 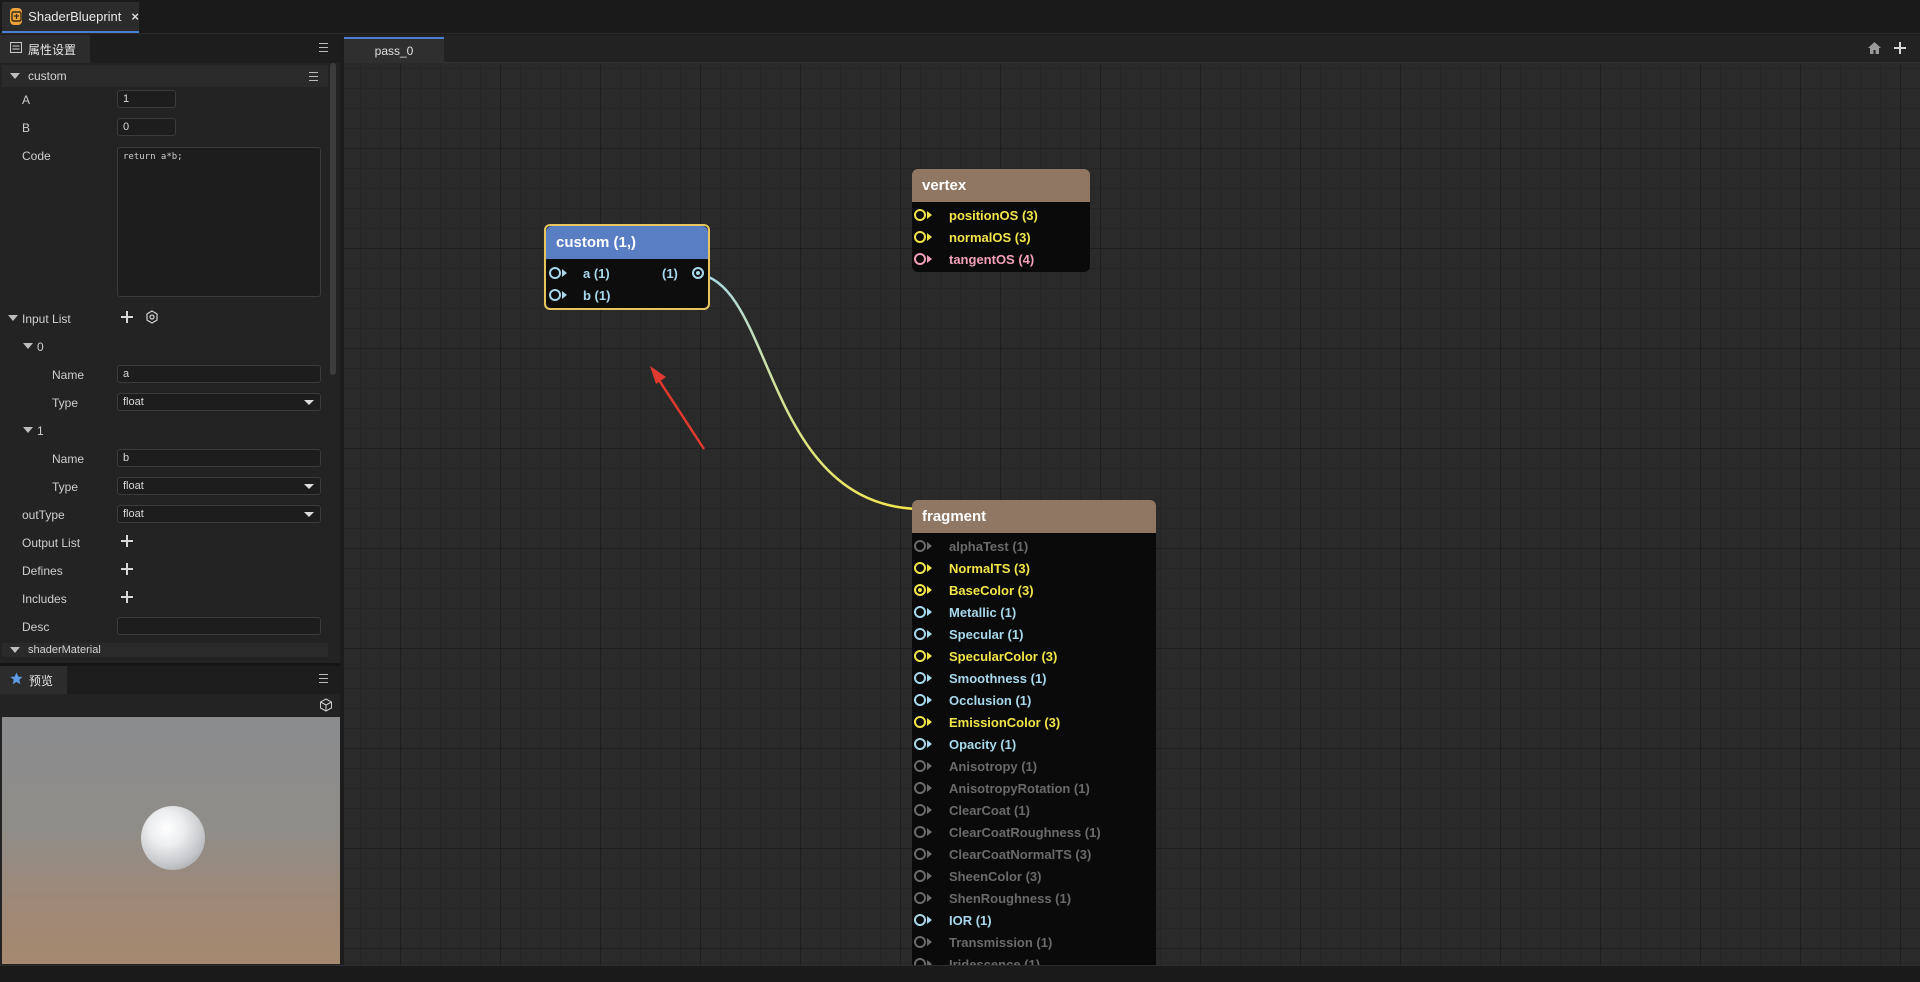 What do you see at coordinates (219, 486) in the screenshot?
I see `input-1-type-select: float` at bounding box center [219, 486].